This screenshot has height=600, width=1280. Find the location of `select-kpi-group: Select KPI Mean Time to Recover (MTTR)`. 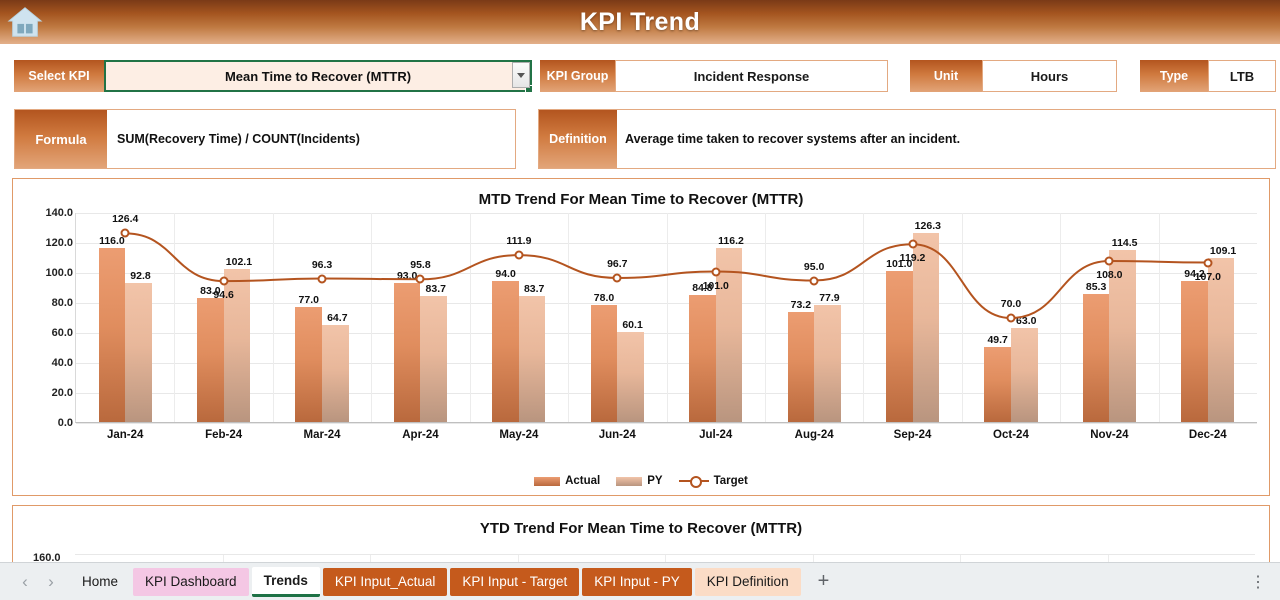

select-kpi-group: Select KPI Mean Time to Recover (MTTR) is located at coordinates (273, 76).